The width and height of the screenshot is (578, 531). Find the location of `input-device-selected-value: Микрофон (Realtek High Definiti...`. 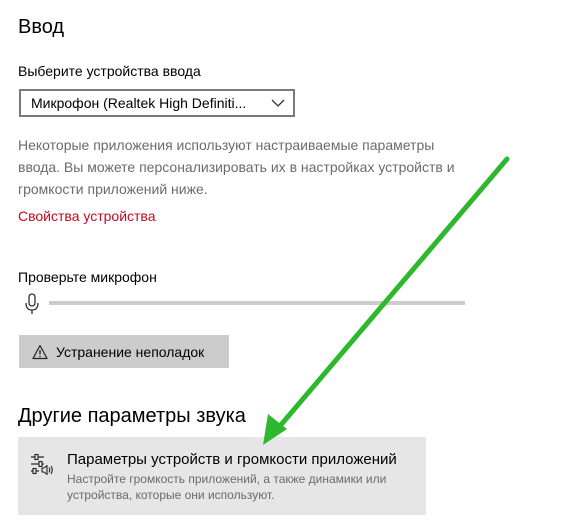

input-device-selected-value: Микрофон (Realtek High Definiti... is located at coordinates (139, 103).